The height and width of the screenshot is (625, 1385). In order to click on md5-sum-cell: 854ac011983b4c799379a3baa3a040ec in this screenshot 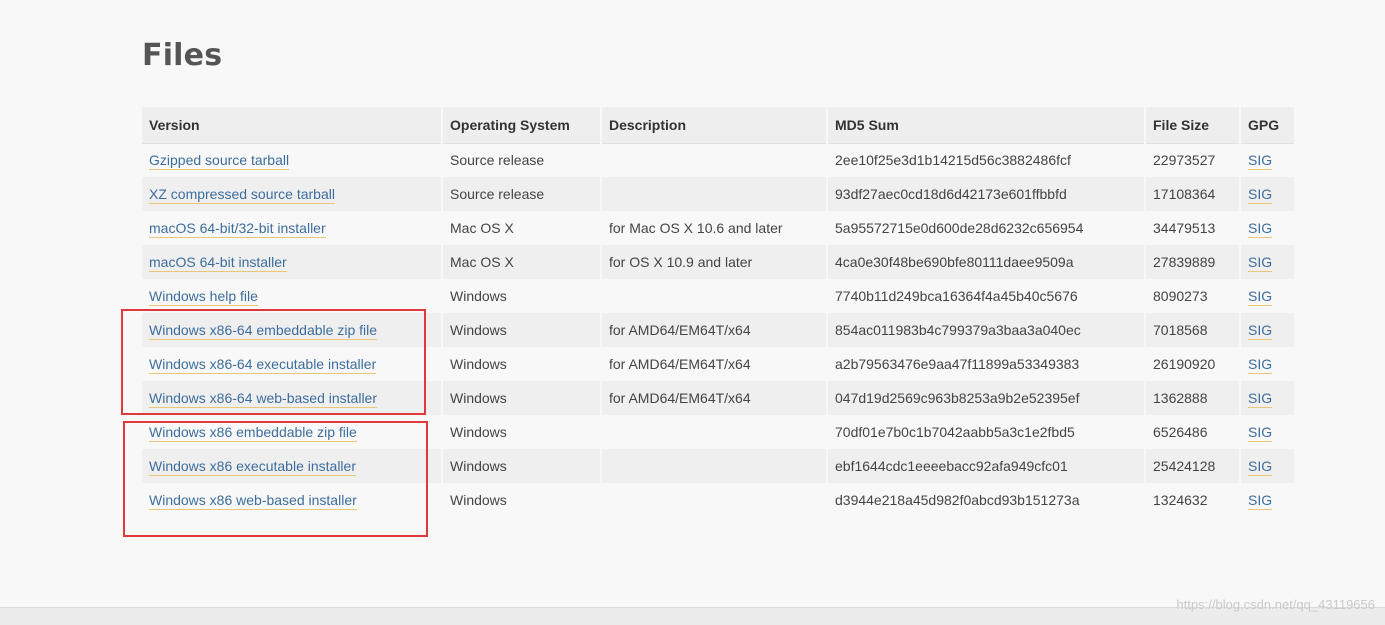, I will do `click(985, 330)`.